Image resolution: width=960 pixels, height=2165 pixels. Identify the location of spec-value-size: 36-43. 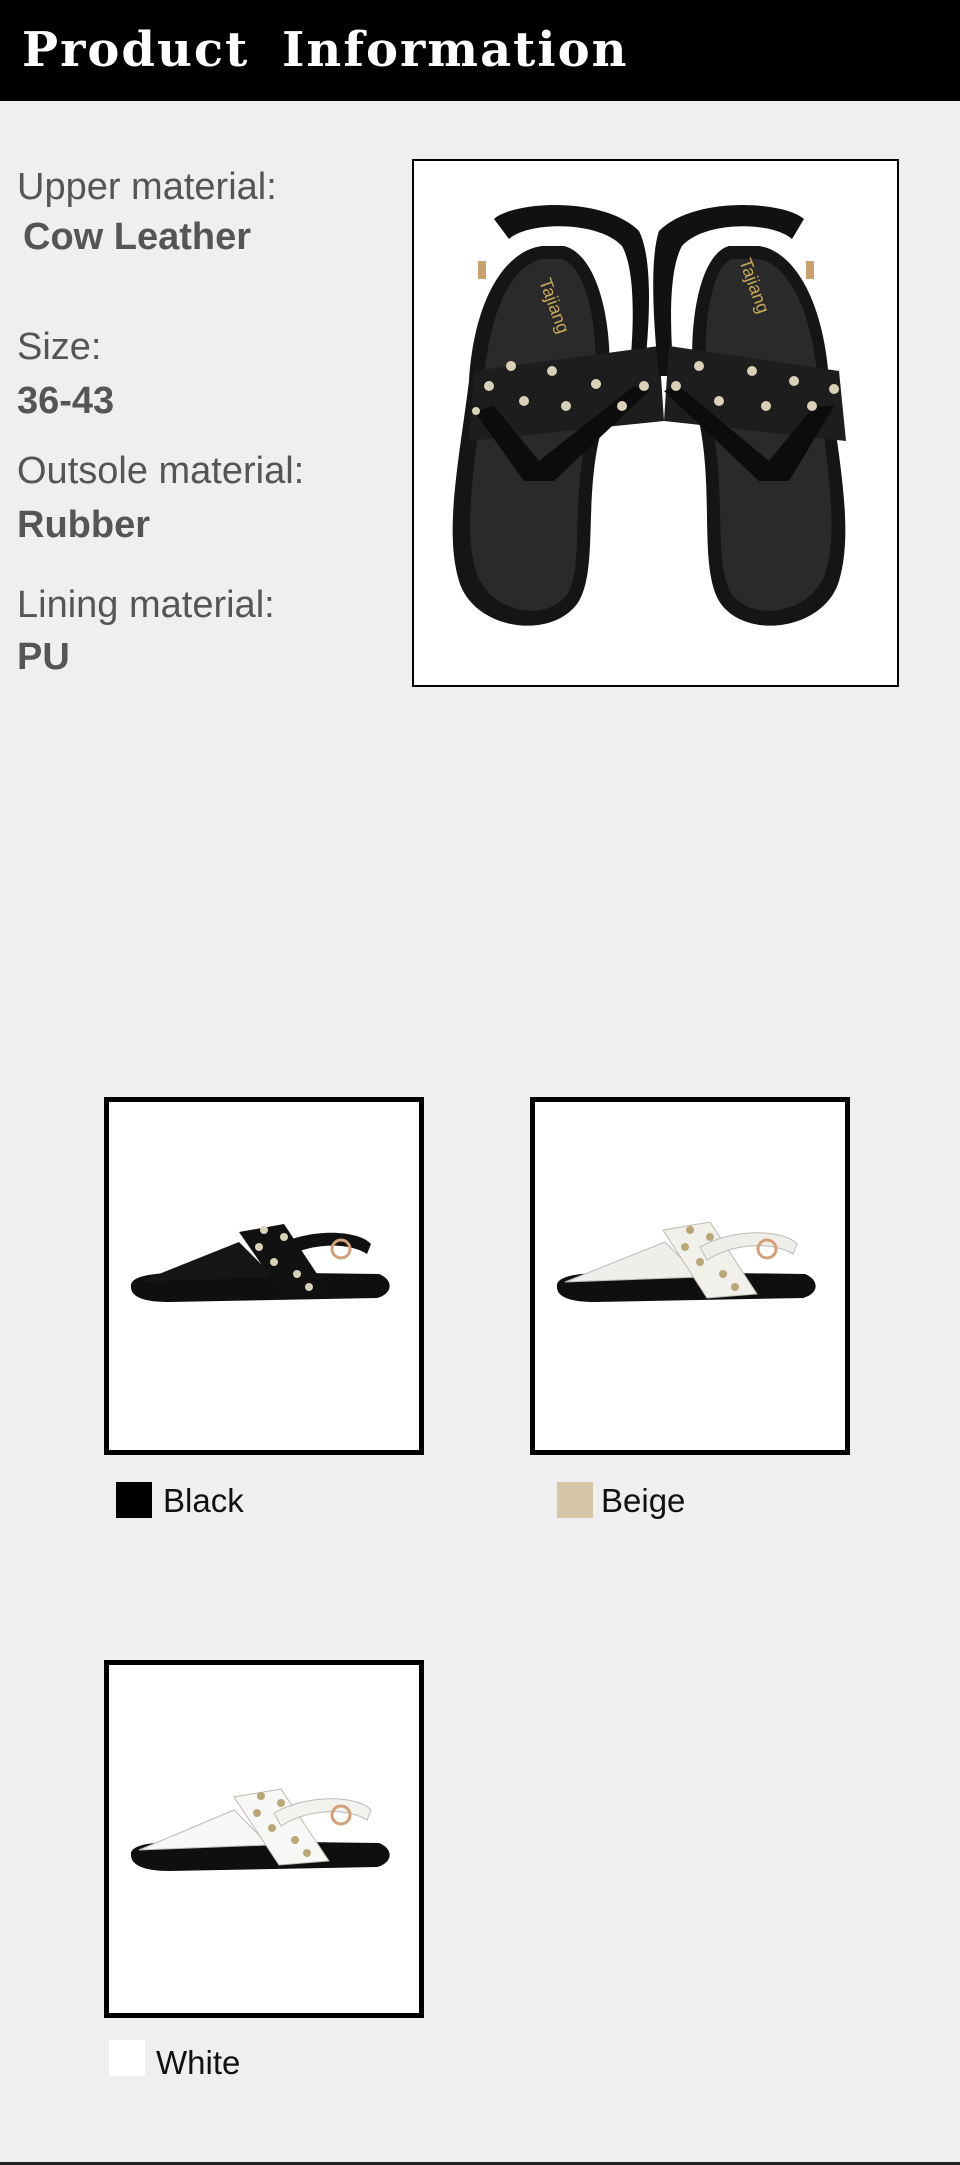
(66, 401).